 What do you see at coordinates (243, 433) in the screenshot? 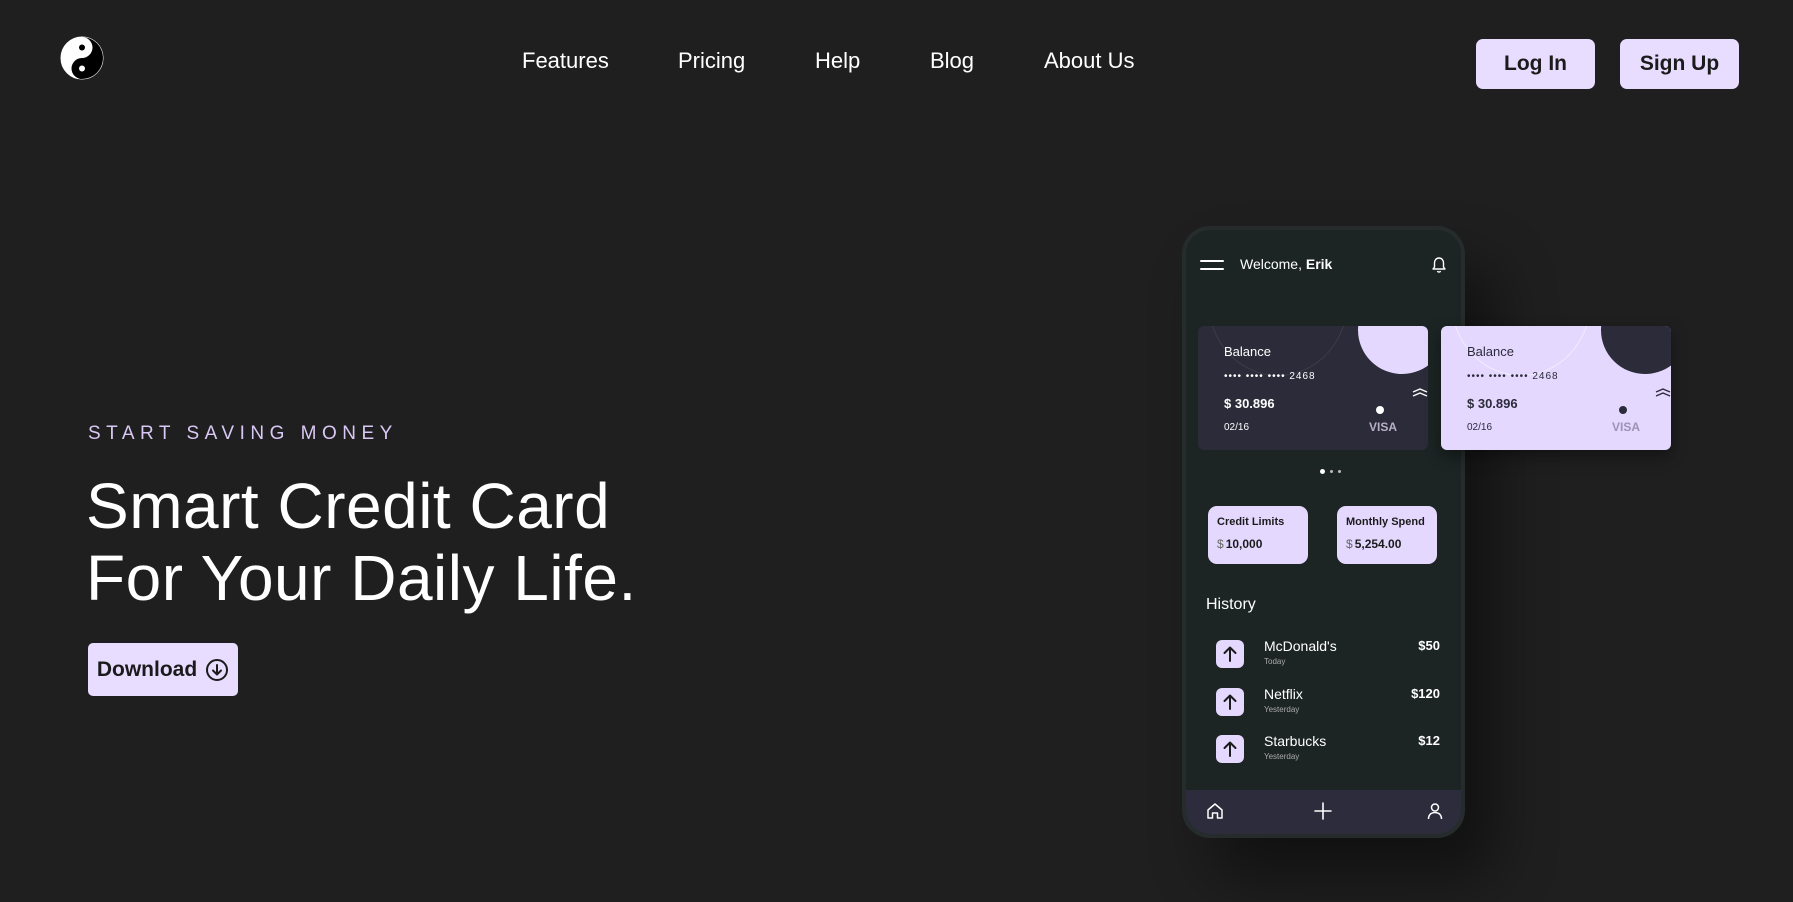
I see `hero-eyebrow: START SAVING MONEY` at bounding box center [243, 433].